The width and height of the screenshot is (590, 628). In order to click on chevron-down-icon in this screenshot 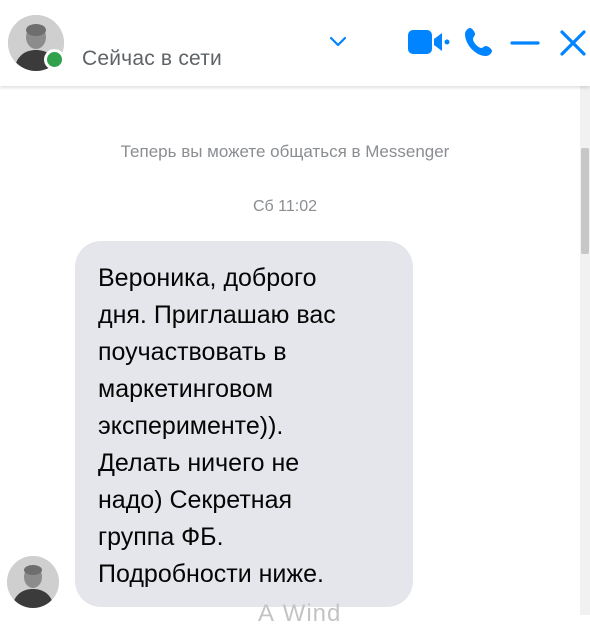, I will do `click(338, 41)`.